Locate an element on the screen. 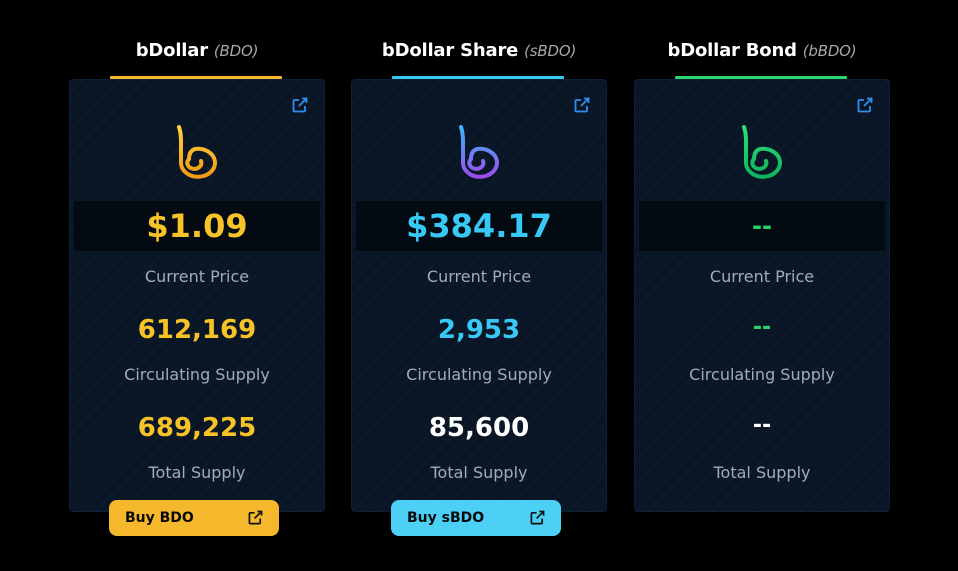 This screenshot has width=958, height=571. buy-button-label: Buy BDO is located at coordinates (159, 518).